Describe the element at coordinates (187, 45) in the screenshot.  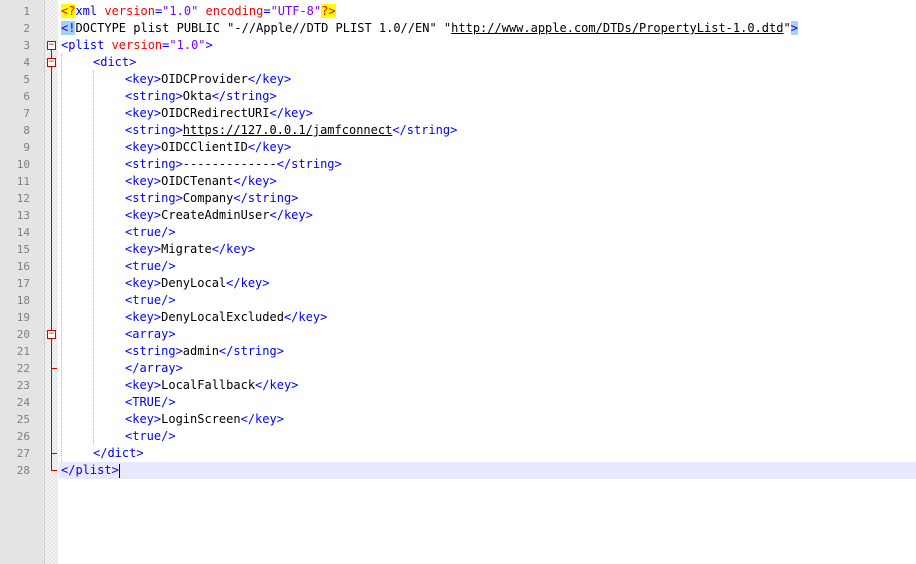
I see `token-val: "1.0"` at that location.